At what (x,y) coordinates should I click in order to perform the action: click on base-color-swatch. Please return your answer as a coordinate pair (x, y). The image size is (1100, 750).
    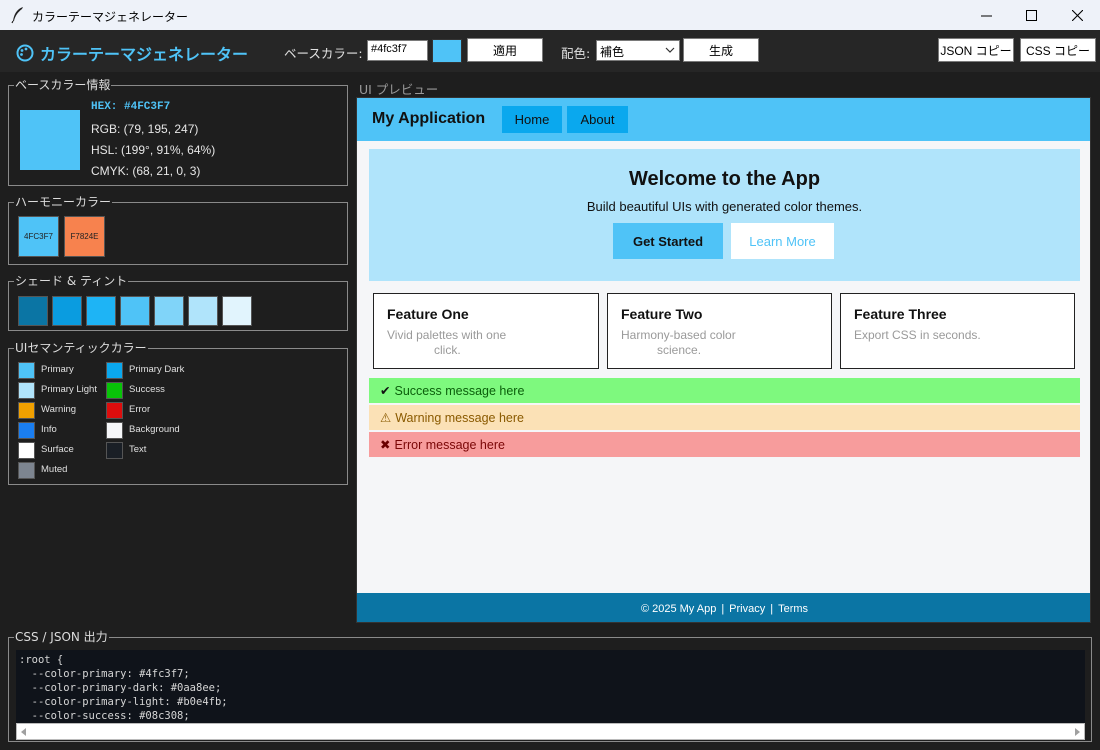
    Looking at the image, I should click on (447, 51).